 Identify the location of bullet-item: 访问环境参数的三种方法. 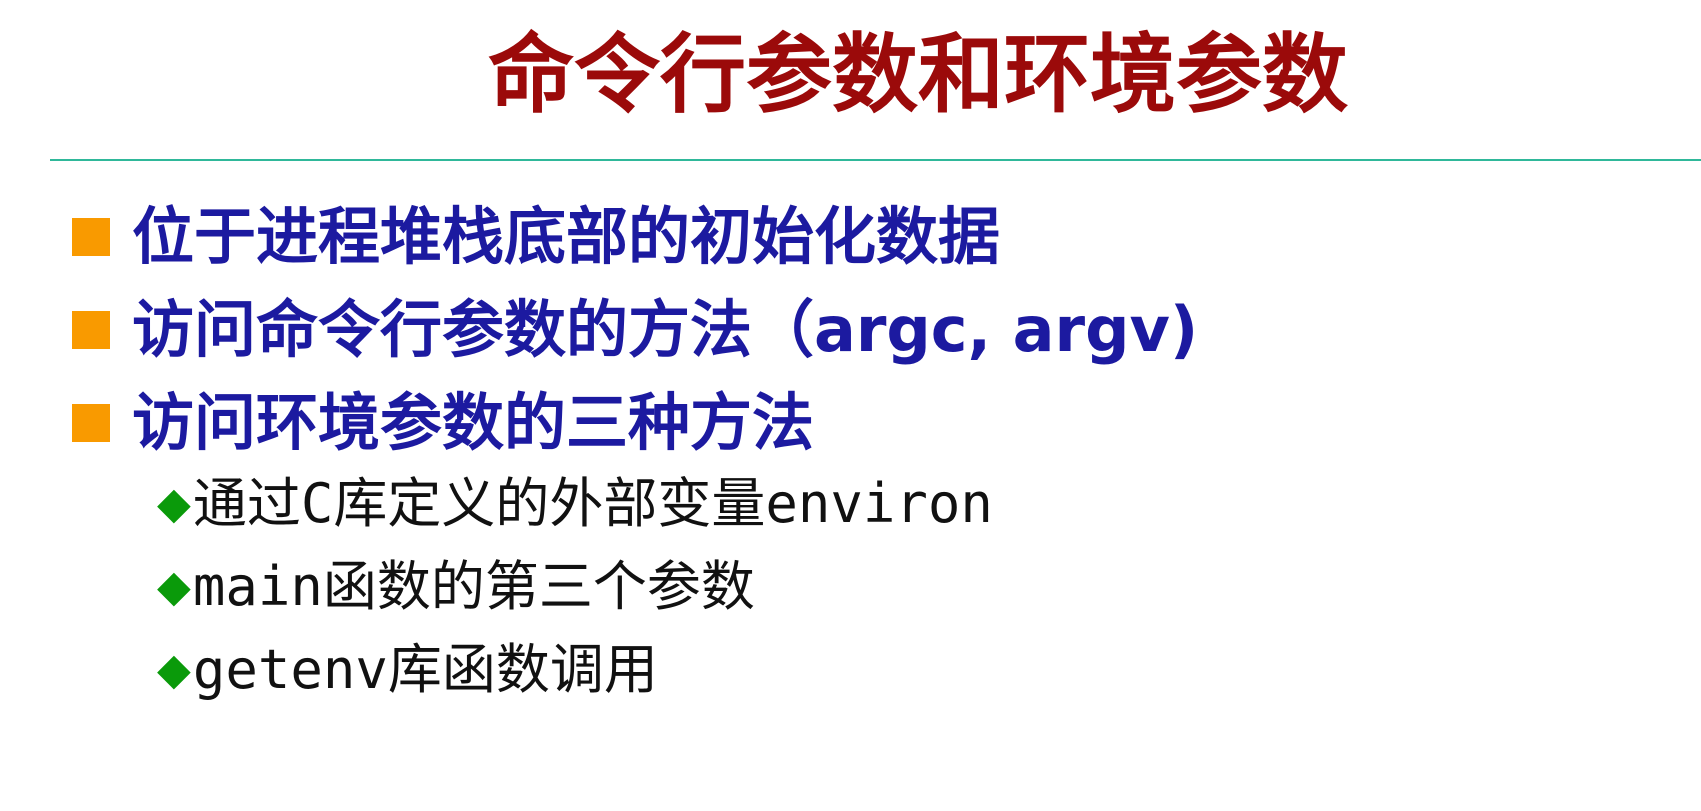
(635, 422).